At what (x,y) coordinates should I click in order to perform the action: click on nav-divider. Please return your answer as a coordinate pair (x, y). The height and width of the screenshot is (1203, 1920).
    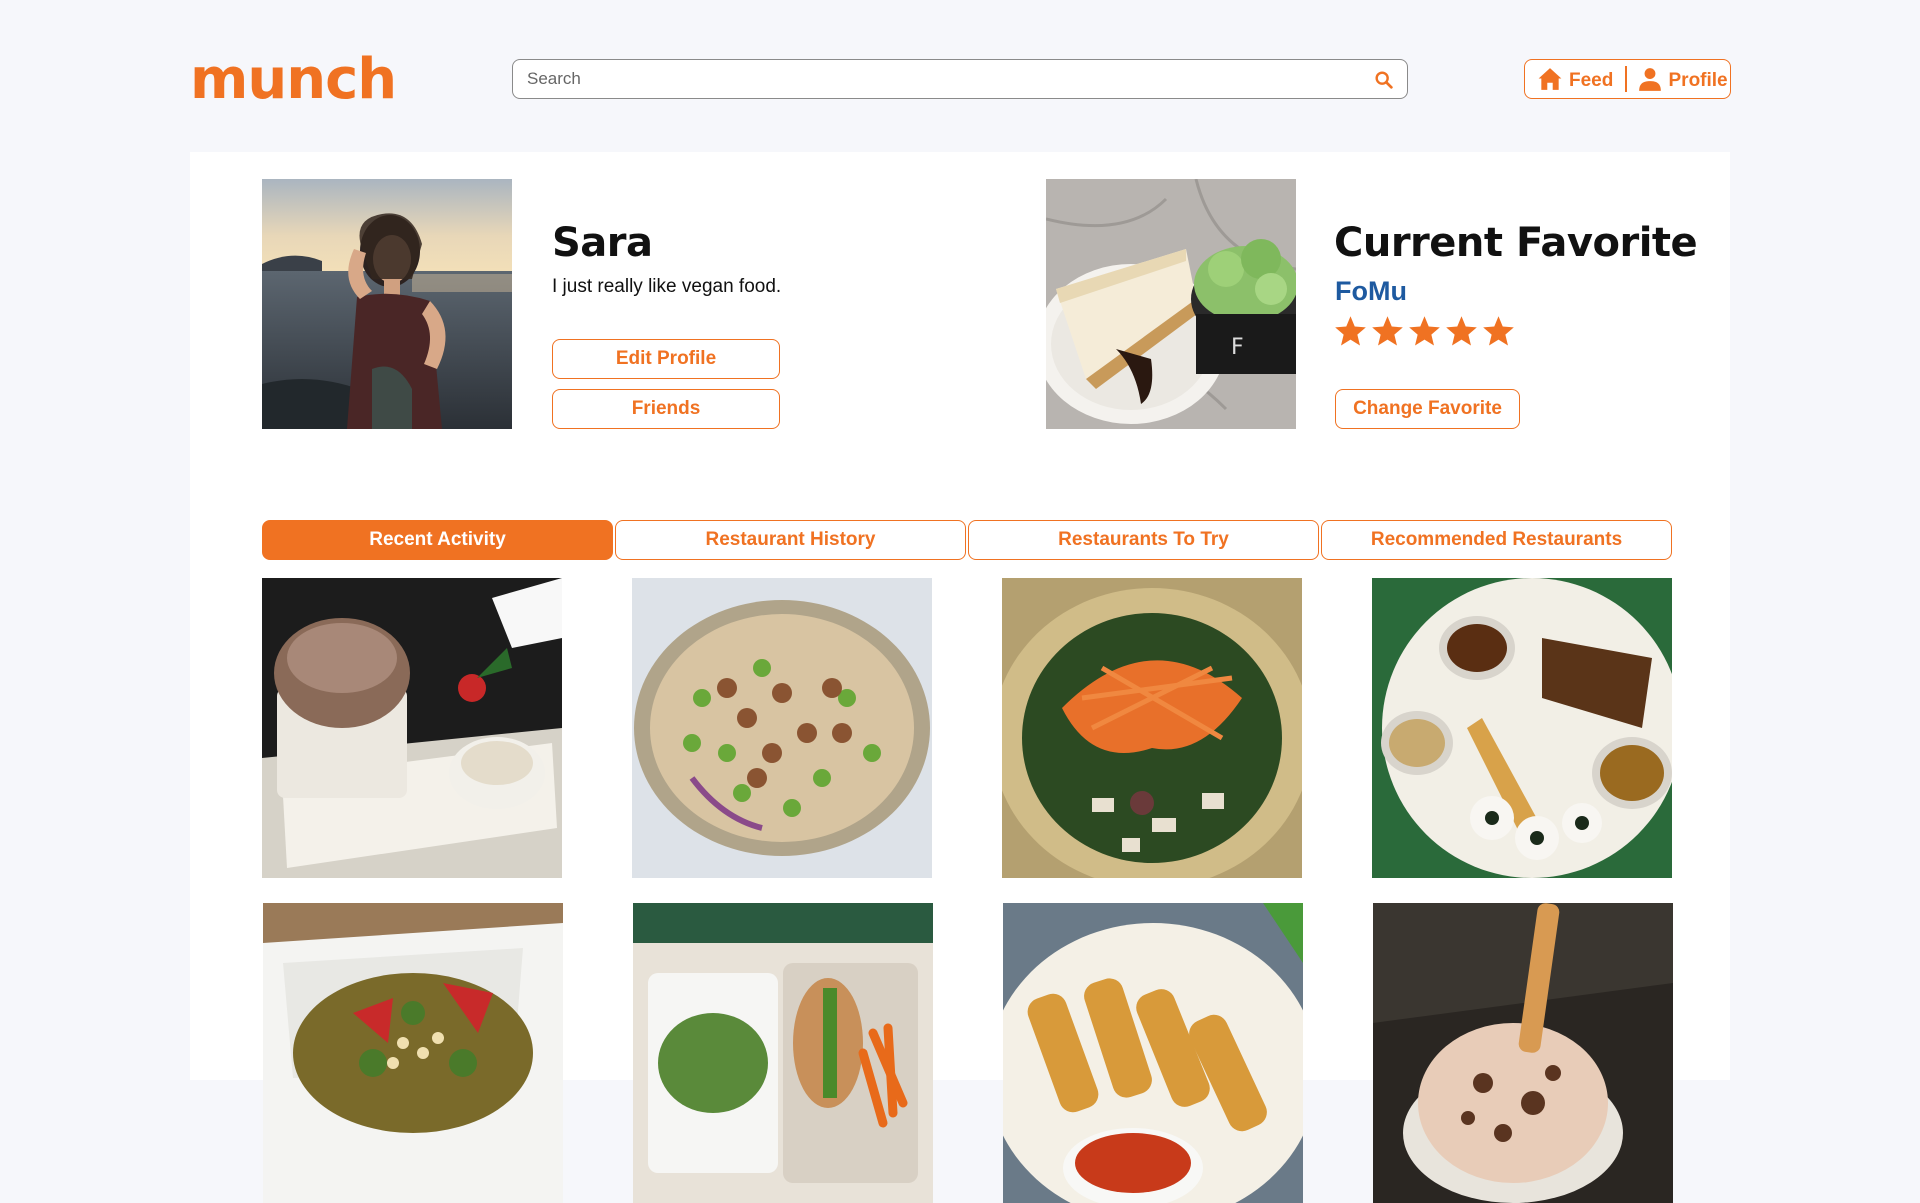
    Looking at the image, I should click on (1626, 79).